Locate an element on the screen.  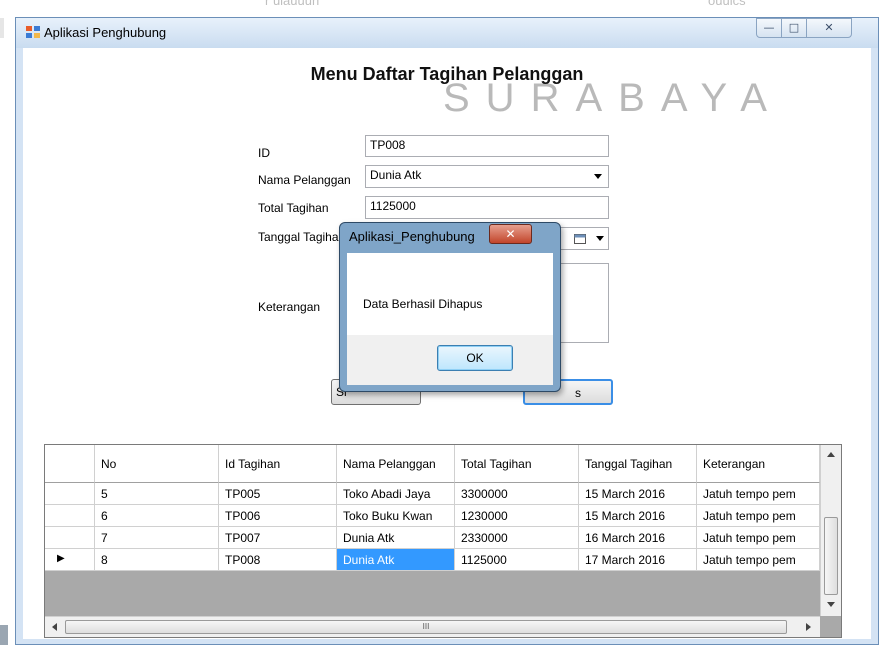
vertical-scroll-thumb is located at coordinates (831, 556).